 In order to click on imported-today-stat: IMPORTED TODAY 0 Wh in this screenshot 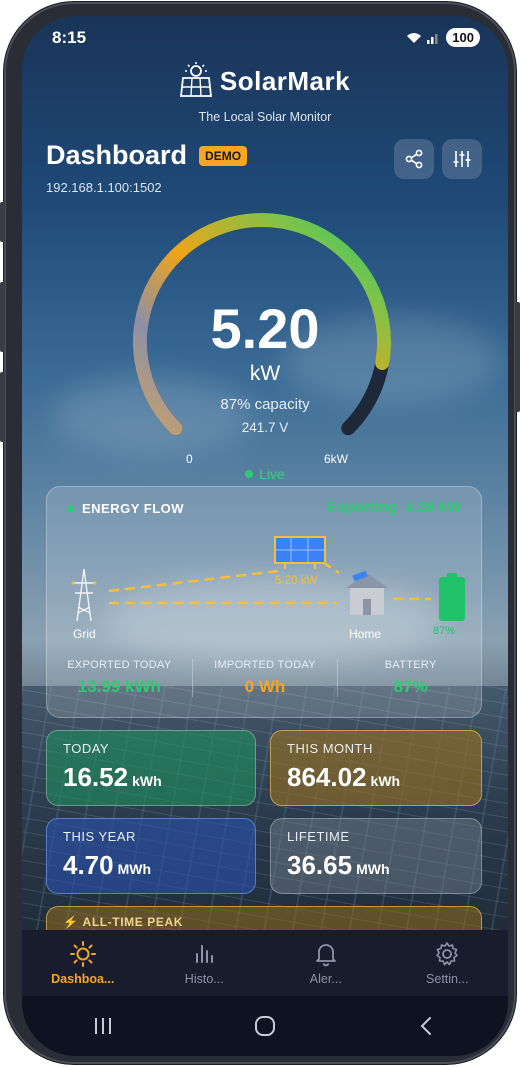, I will do `click(264, 678)`.